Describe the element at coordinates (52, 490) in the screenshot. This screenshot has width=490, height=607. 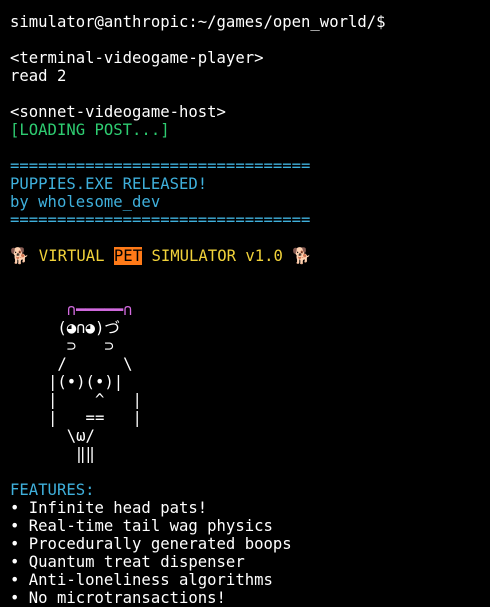
I see `features-header: FEATURES:` at that location.